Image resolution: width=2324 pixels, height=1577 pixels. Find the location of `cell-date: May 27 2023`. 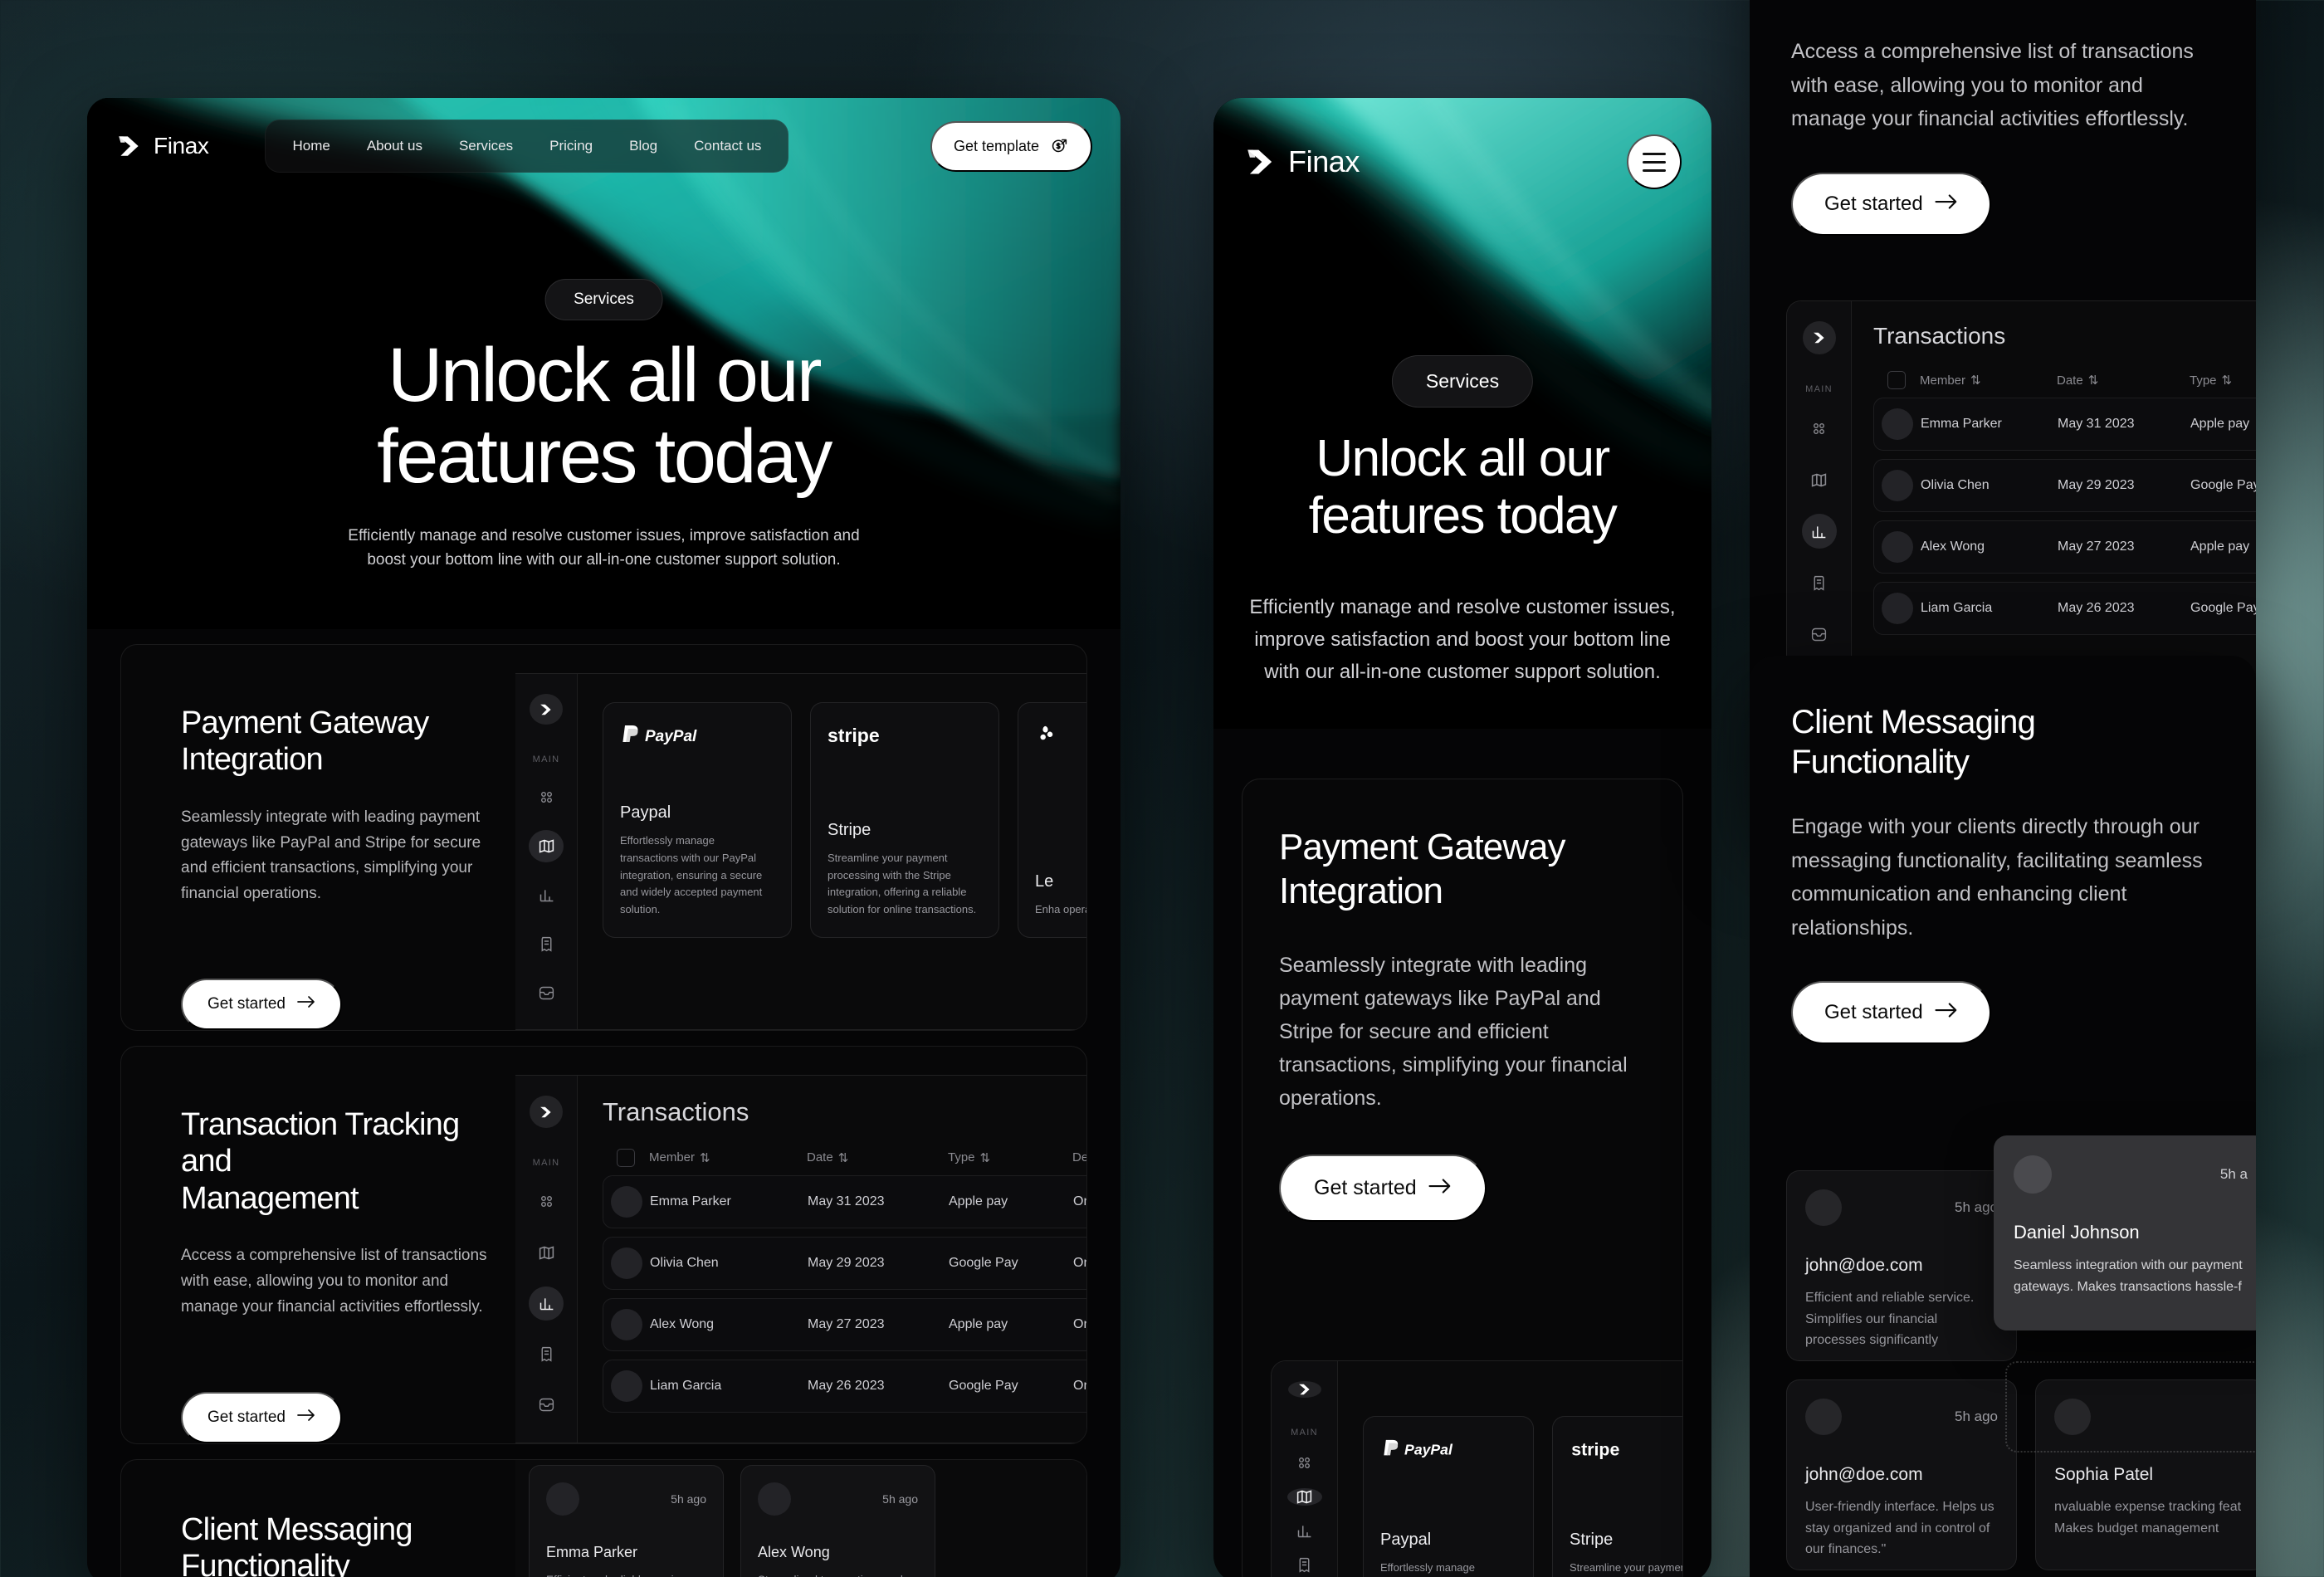

cell-date: May 27 2023 is located at coordinates (846, 1323).